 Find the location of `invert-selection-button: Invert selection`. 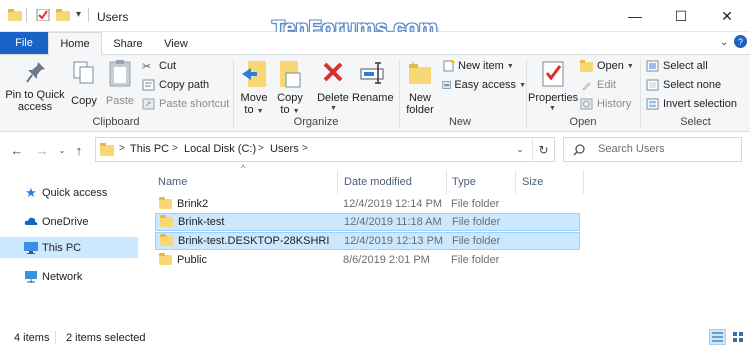

invert-selection-button: Invert selection is located at coordinates (698, 104).